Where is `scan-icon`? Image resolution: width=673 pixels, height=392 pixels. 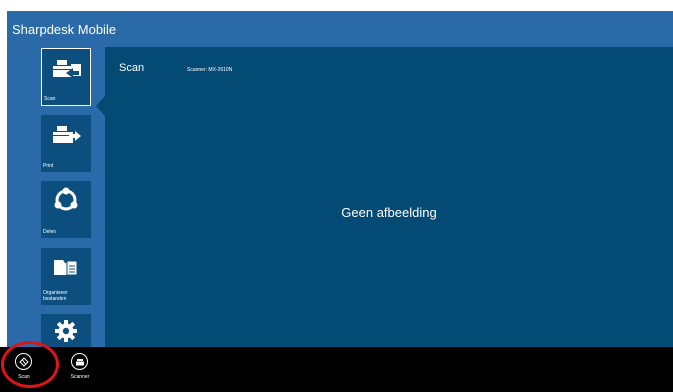 scan-icon is located at coordinates (66, 68).